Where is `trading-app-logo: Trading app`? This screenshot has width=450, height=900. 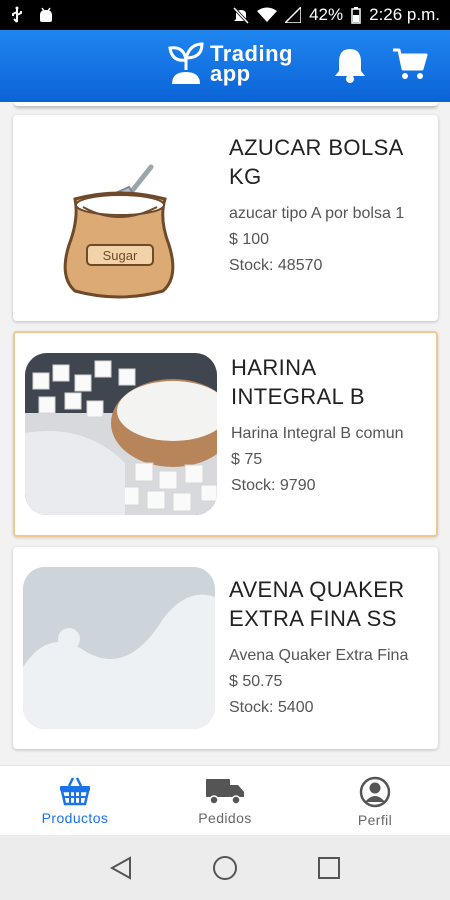
trading-app-logo: Trading app is located at coordinates (229, 64).